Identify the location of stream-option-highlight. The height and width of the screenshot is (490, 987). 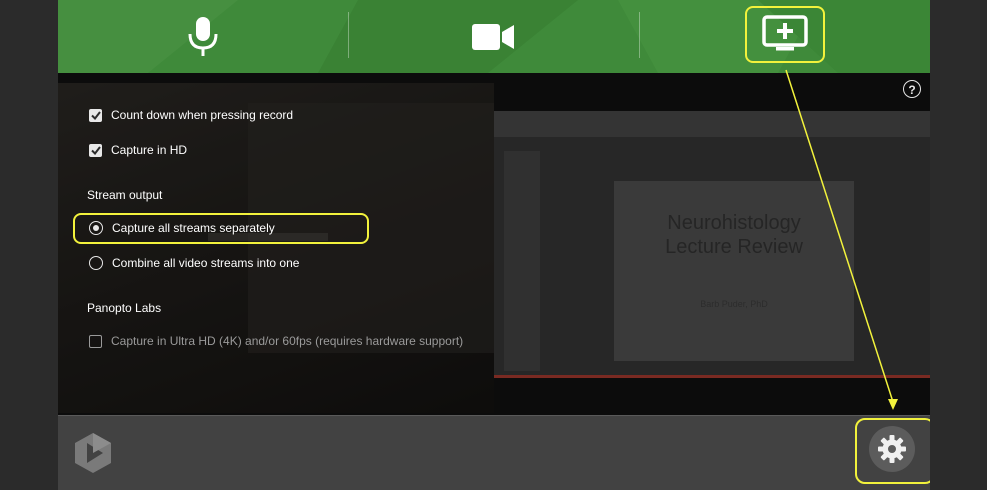
(221, 228).